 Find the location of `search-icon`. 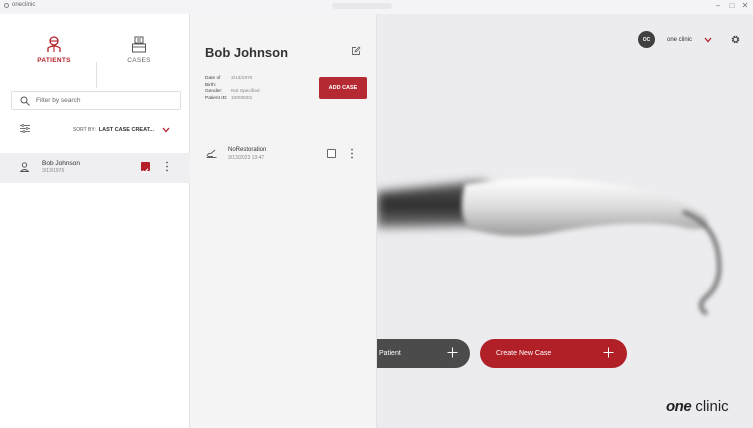

search-icon is located at coordinates (25, 101).